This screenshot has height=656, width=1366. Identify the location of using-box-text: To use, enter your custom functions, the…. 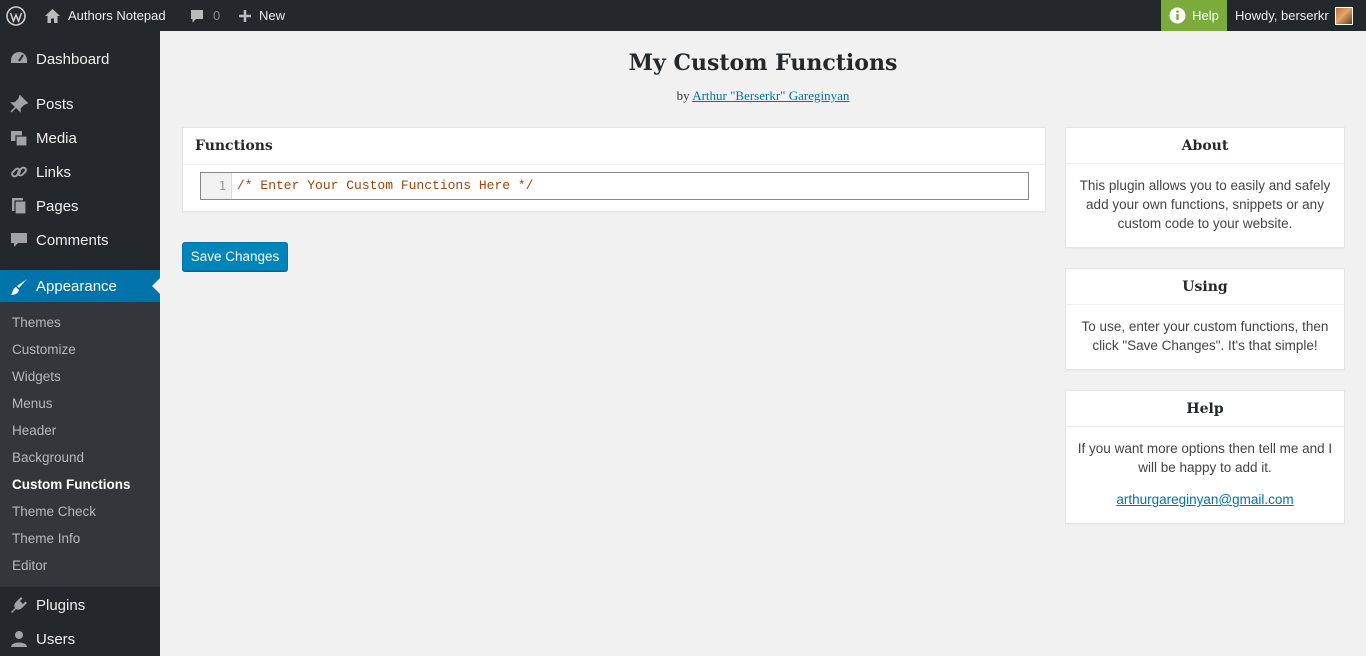
(1205, 336).